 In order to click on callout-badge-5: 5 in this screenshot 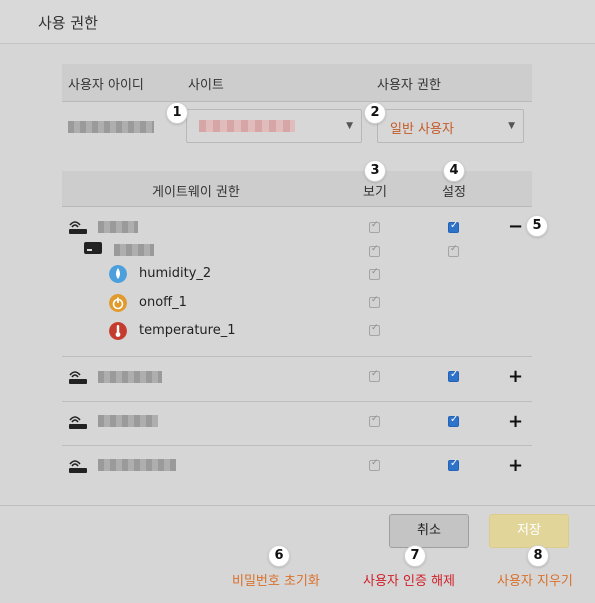, I will do `click(537, 226)`.